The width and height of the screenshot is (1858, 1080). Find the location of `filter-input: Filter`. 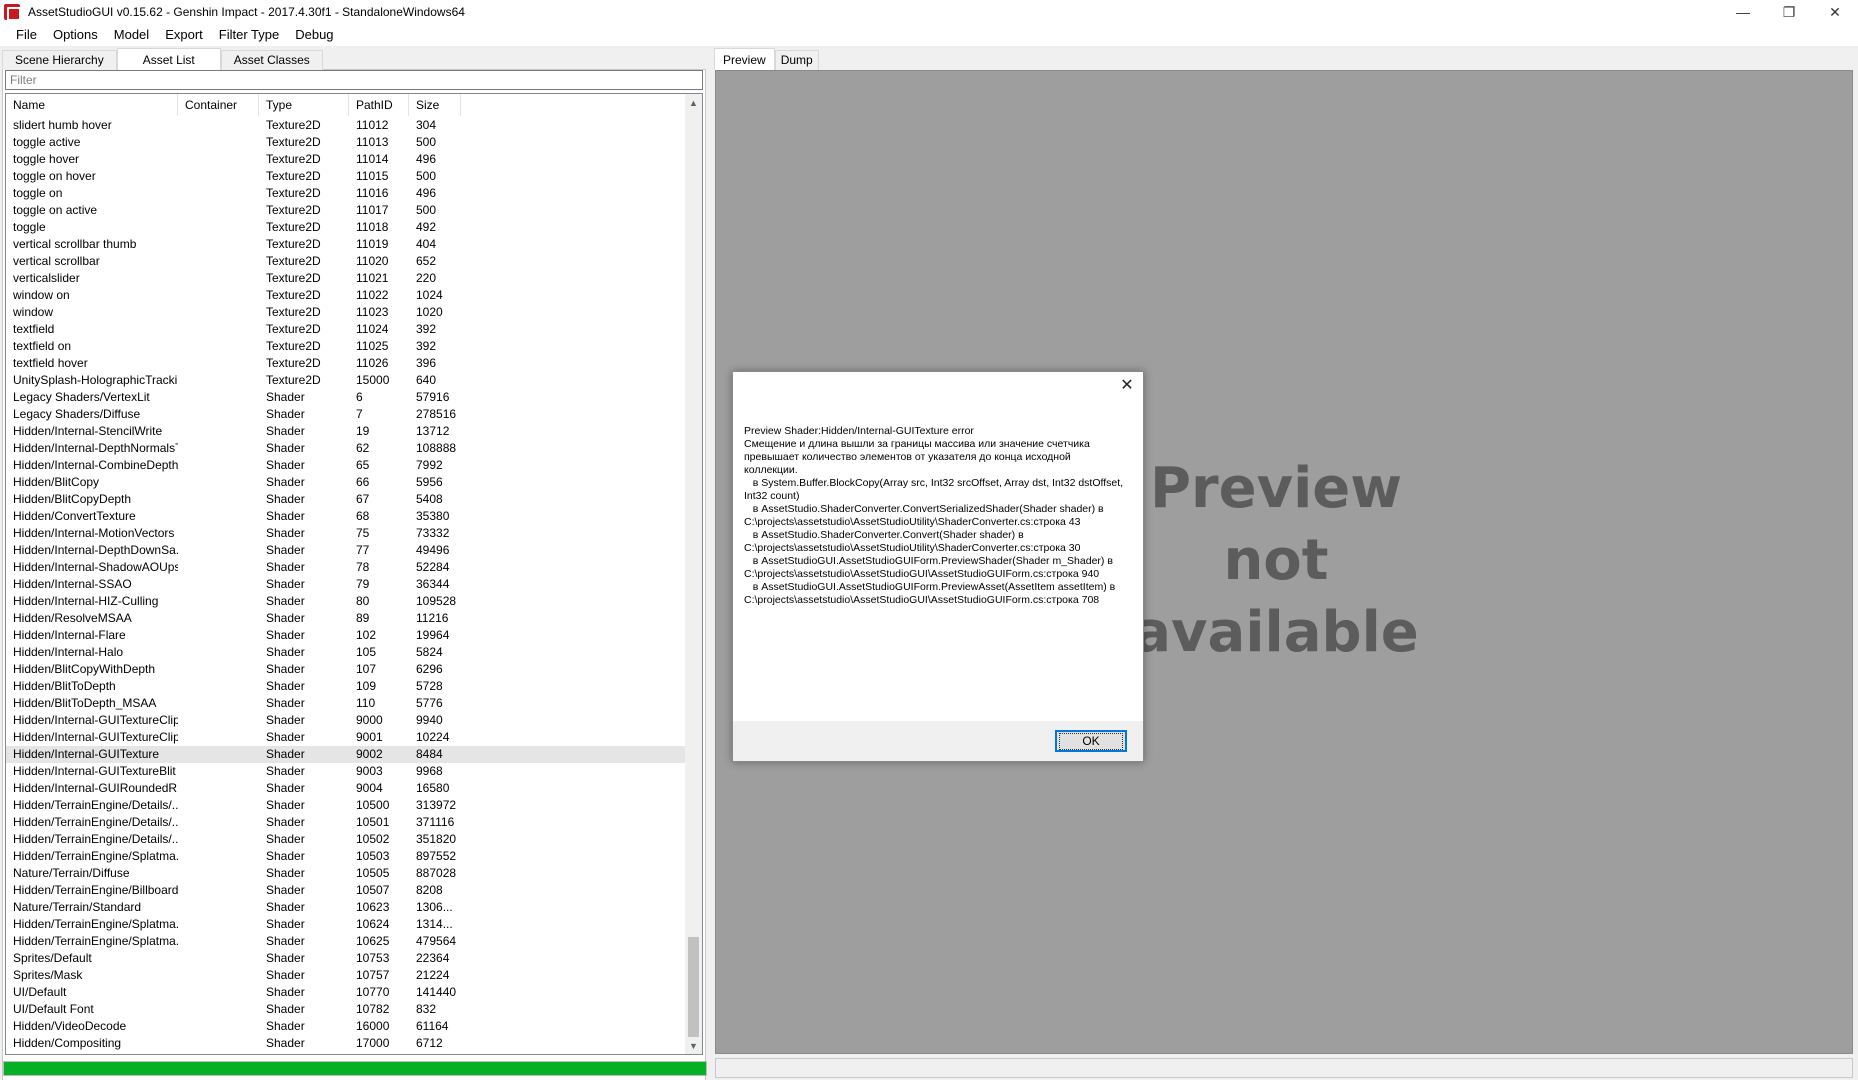

filter-input: Filter is located at coordinates (354, 80).